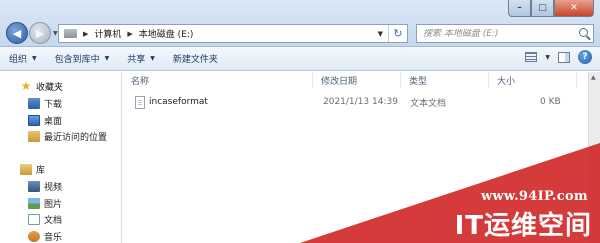 The width and height of the screenshot is (600, 243). Describe the element at coordinates (218, 80) in the screenshot. I see `column-header-name: 名称` at that location.